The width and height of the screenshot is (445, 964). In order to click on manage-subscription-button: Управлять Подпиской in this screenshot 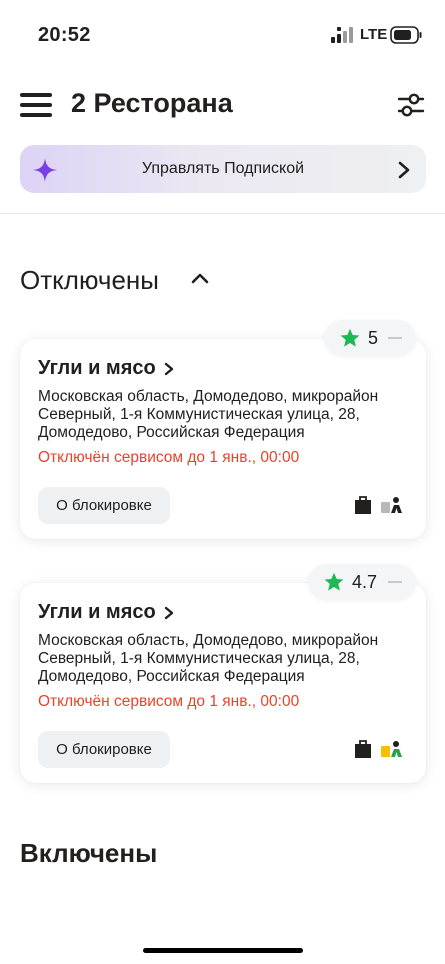, I will do `click(223, 169)`.